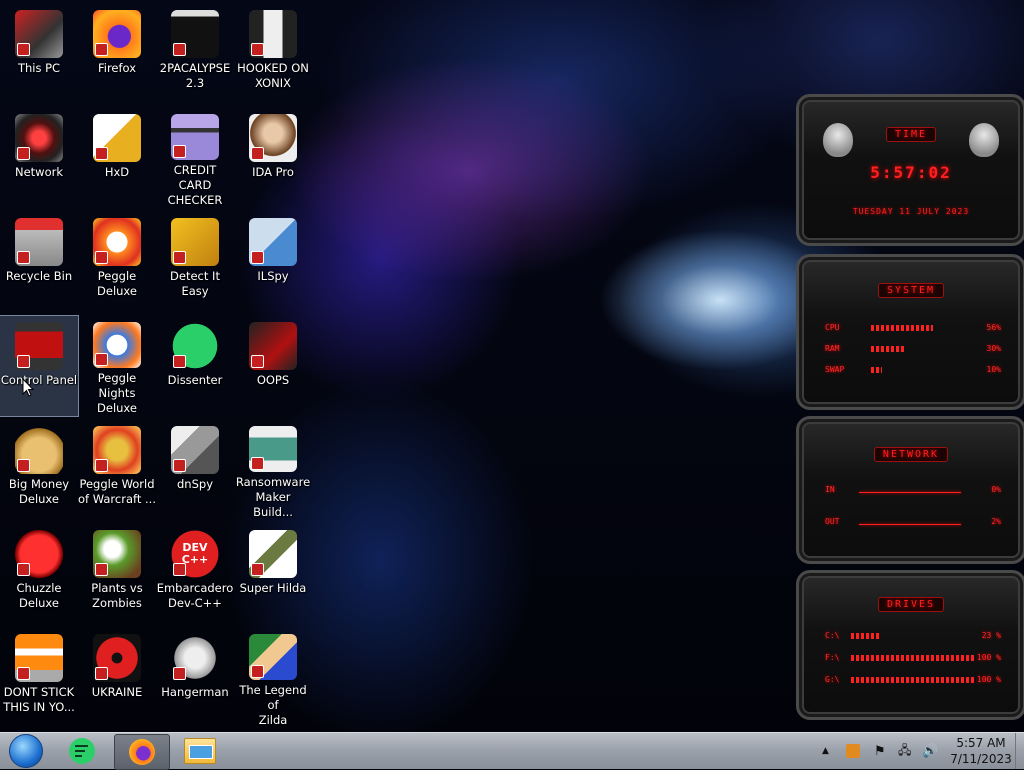  I want to click on network-icon, so click(39, 138).